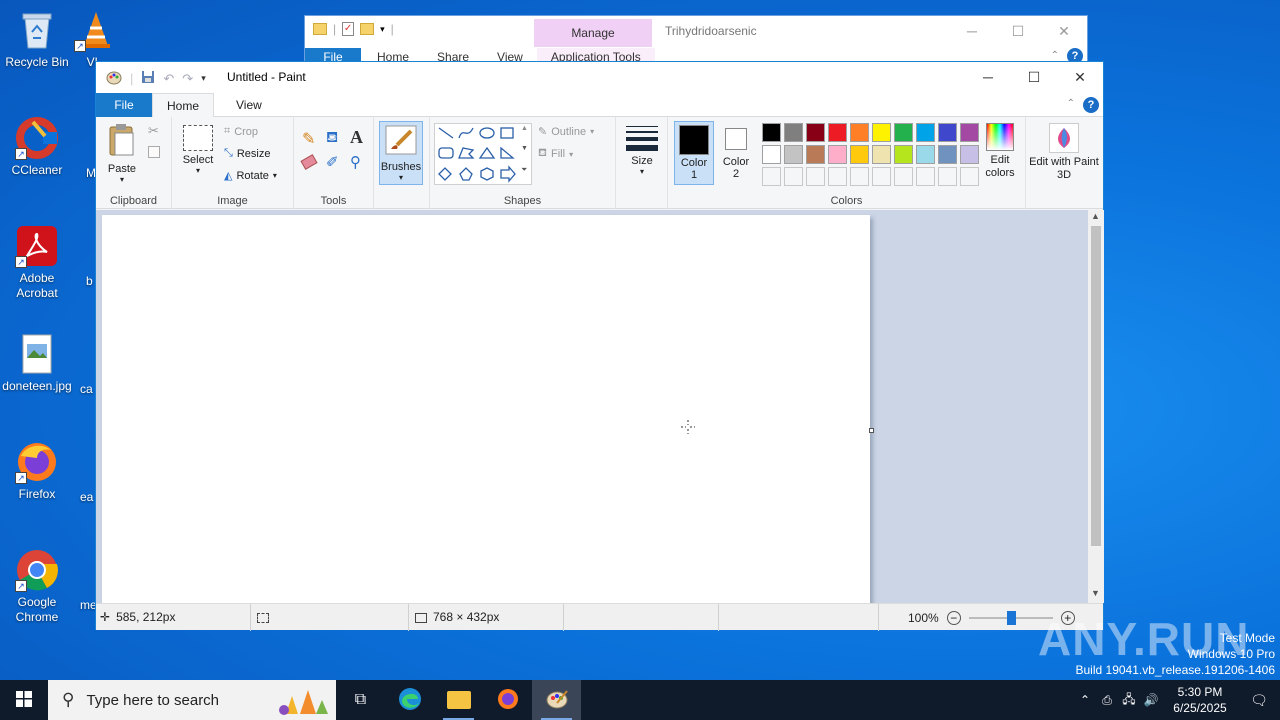  What do you see at coordinates (593, 33) in the screenshot?
I see `explorer-manage-tab: Manage` at bounding box center [593, 33].